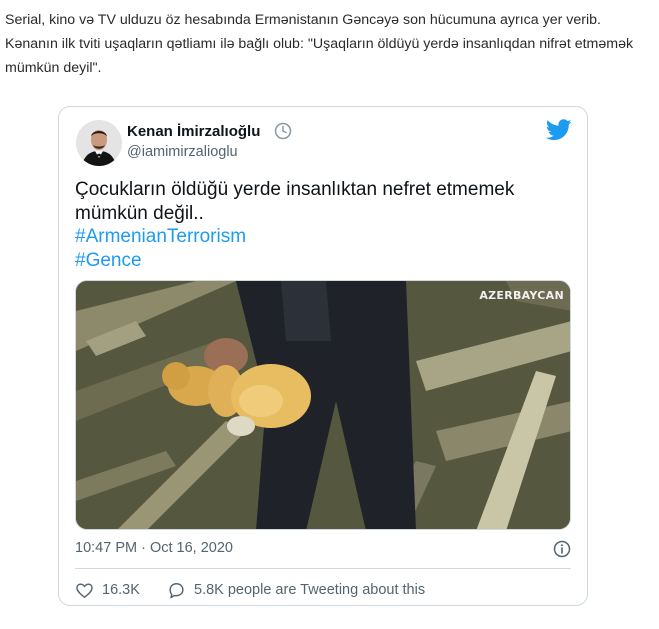 This screenshot has width=659, height=629. I want to click on user-handle: @iamimirzalioglu, so click(182, 152).